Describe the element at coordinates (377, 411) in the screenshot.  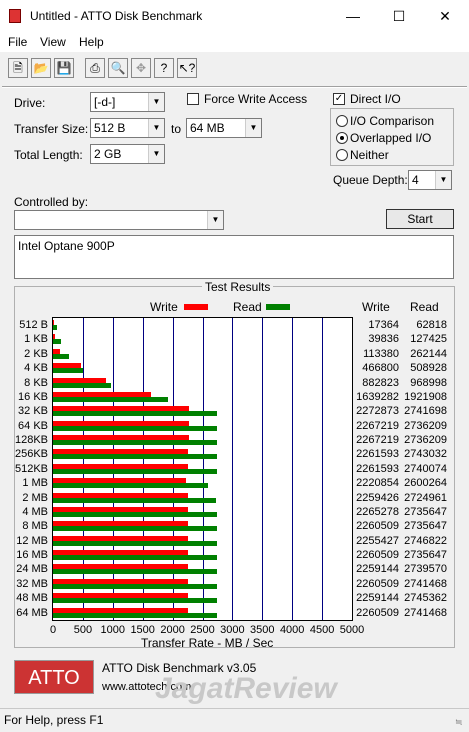
I see `write-value: 2272873` at that location.